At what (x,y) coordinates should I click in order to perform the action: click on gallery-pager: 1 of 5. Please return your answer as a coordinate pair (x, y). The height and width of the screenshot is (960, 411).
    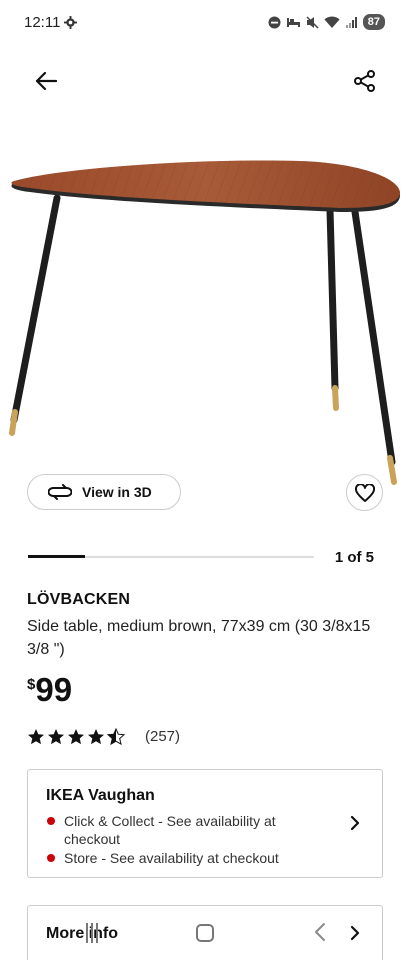
    Looking at the image, I should click on (354, 557).